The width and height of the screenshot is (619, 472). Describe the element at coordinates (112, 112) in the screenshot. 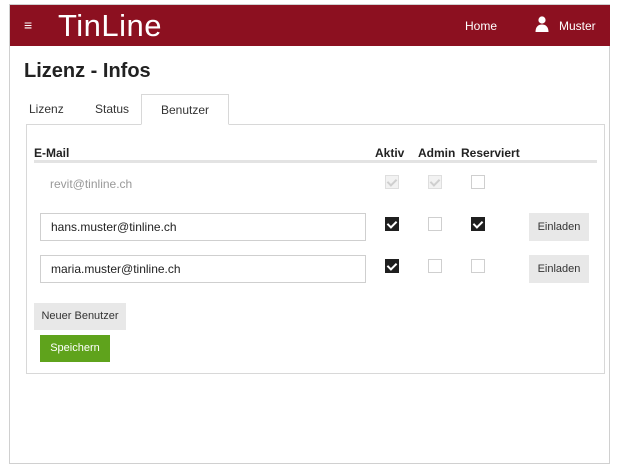

I see `tab-status: Status` at that location.